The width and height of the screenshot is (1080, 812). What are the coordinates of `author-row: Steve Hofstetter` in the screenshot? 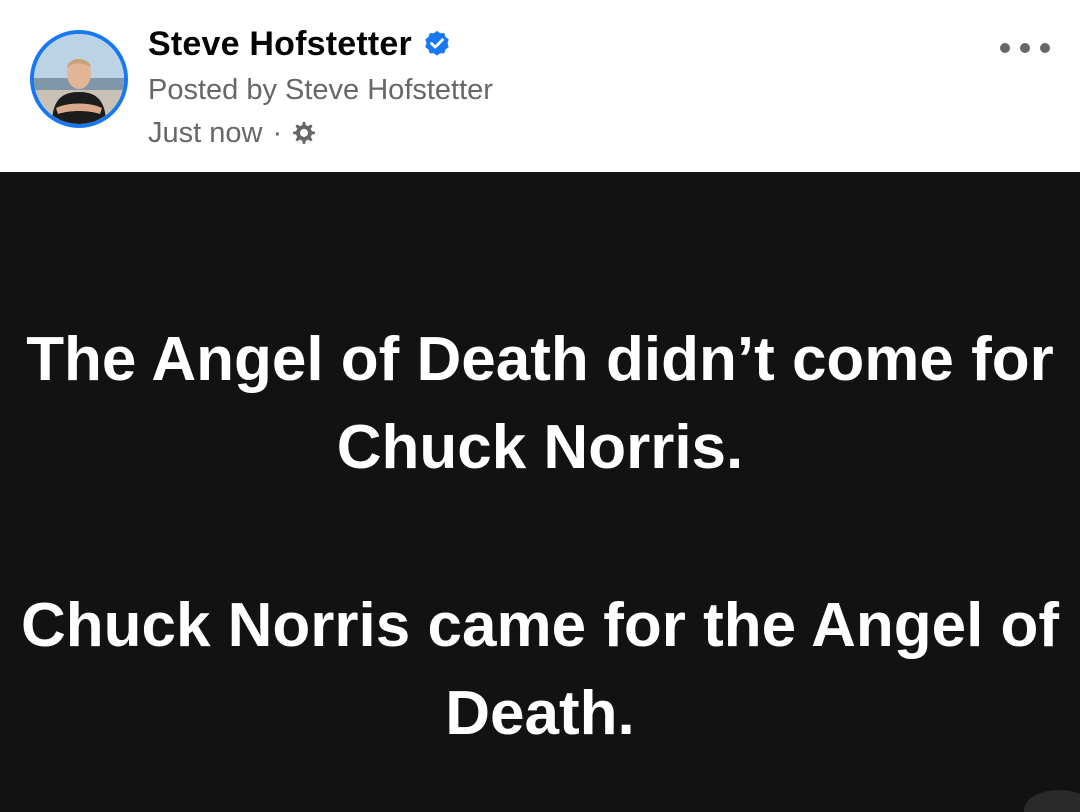 It's located at (300, 44).